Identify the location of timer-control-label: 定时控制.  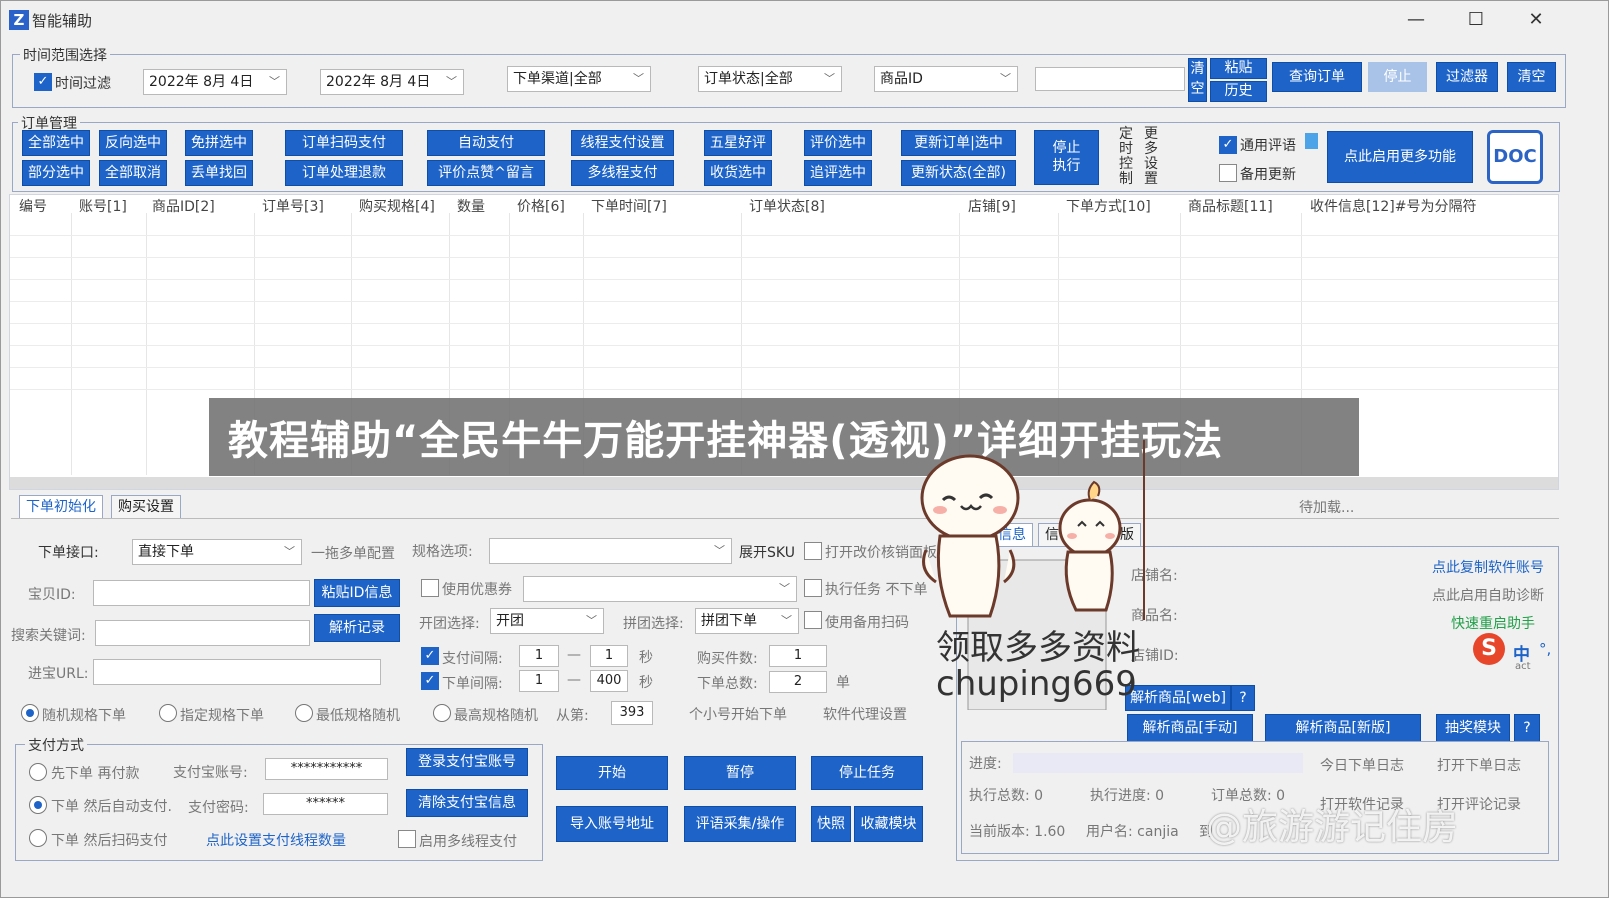
(1126, 157).